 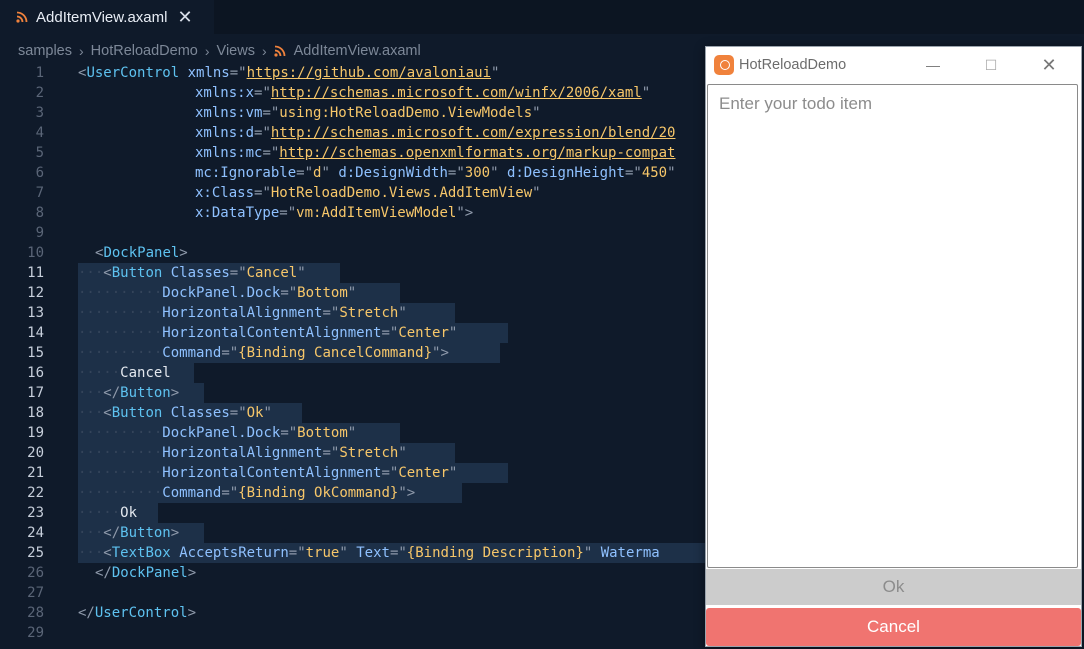 I want to click on code-line: ··········HorizontalAlignment="Stretch", so click(x=242, y=313).